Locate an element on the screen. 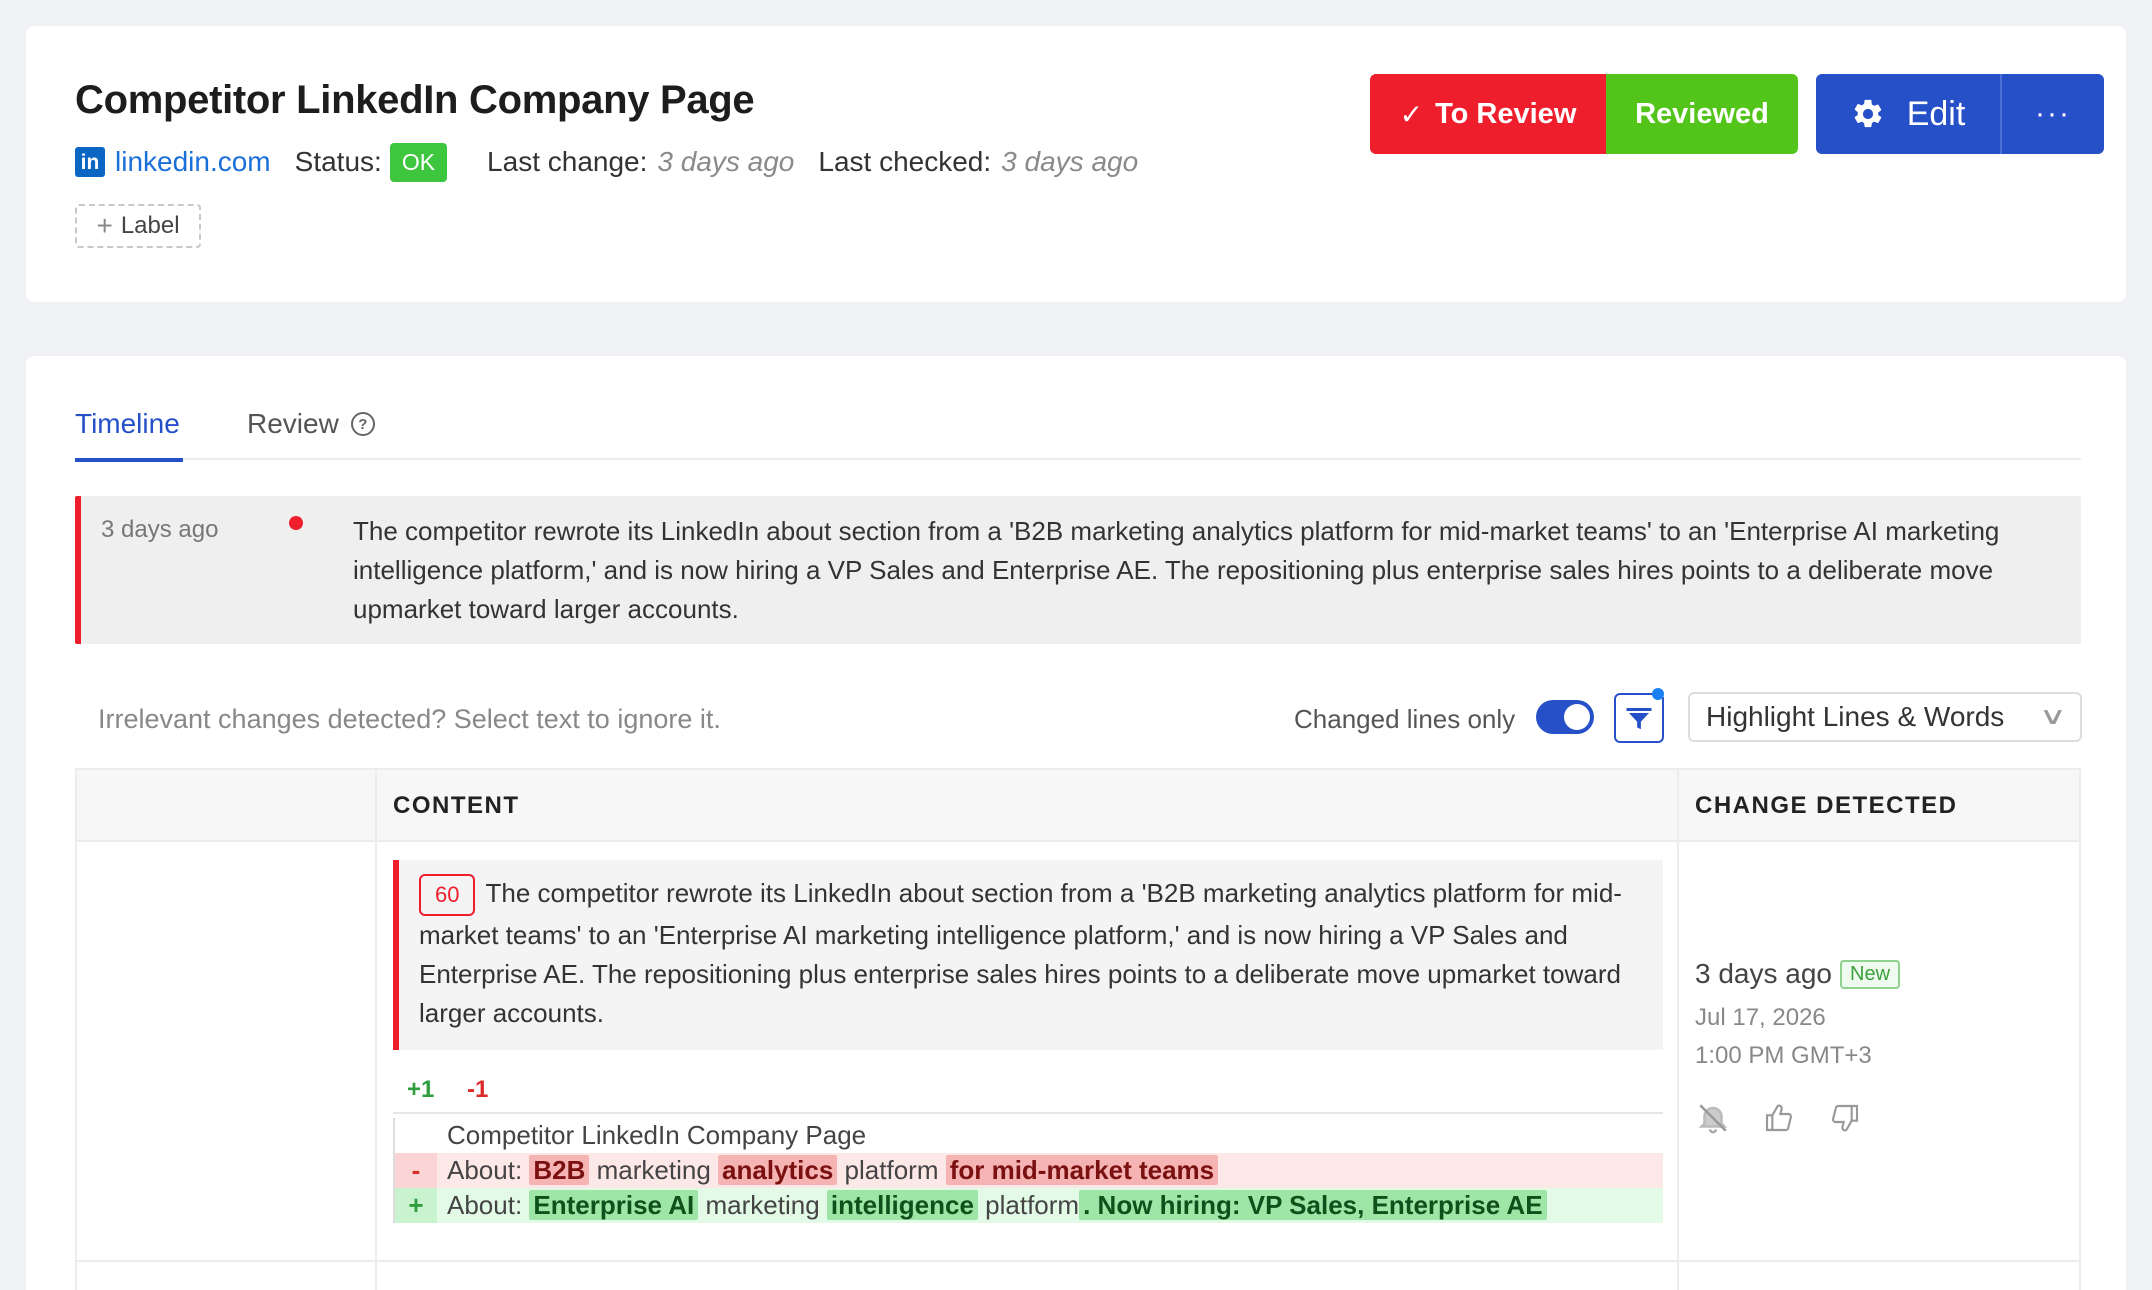 This screenshot has width=2152, height=1290. check-icon: ✓ is located at coordinates (1411, 114).